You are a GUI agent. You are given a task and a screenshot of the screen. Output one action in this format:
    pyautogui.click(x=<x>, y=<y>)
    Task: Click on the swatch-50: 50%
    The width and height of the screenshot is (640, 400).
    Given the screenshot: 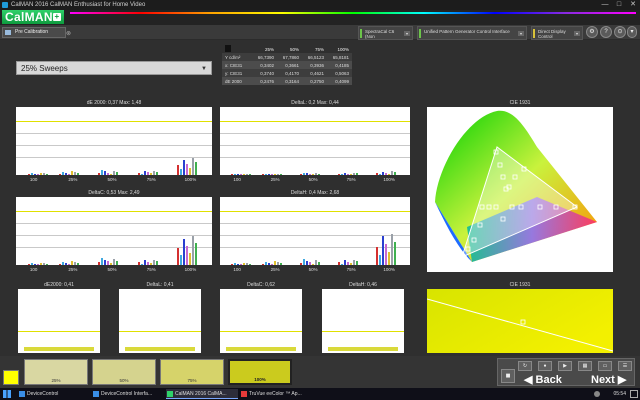 What is the action you would take?
    pyautogui.click(x=124, y=372)
    